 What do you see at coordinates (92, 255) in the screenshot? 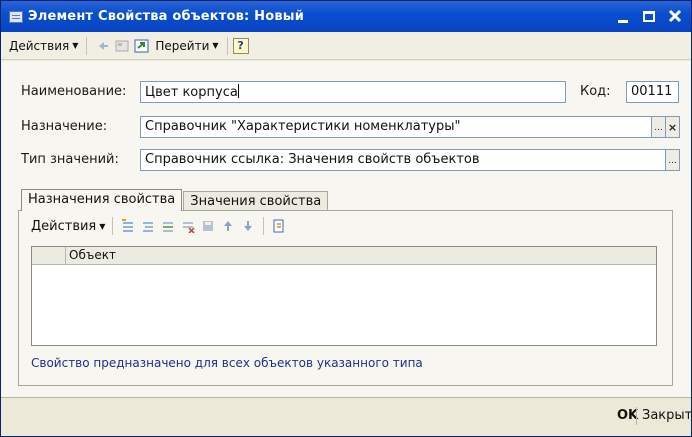
I see `column-header-object: Объект` at bounding box center [92, 255].